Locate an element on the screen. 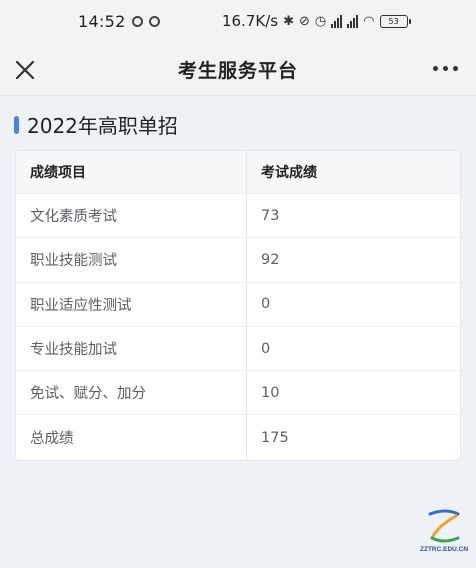 Image resolution: width=476 pixels, height=568 pixels. sync-icon is located at coordinates (137, 21).